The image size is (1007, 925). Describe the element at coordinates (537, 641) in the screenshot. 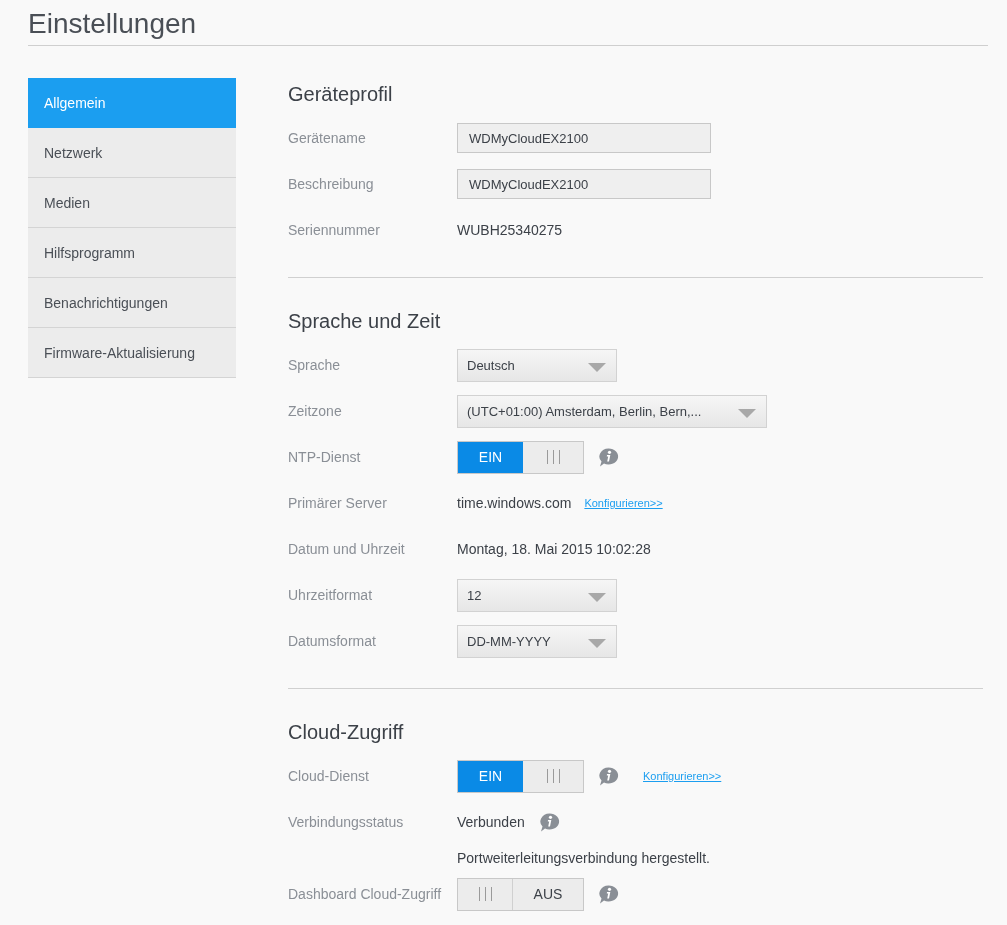

I see `dropdown: DD-MM-YYYY` at that location.